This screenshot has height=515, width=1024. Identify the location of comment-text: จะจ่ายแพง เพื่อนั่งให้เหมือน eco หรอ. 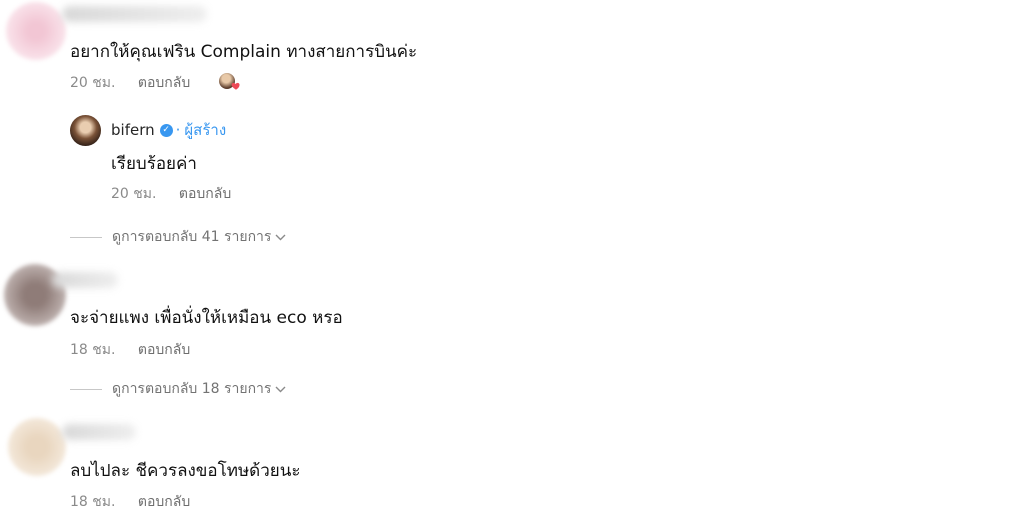
(206, 318).